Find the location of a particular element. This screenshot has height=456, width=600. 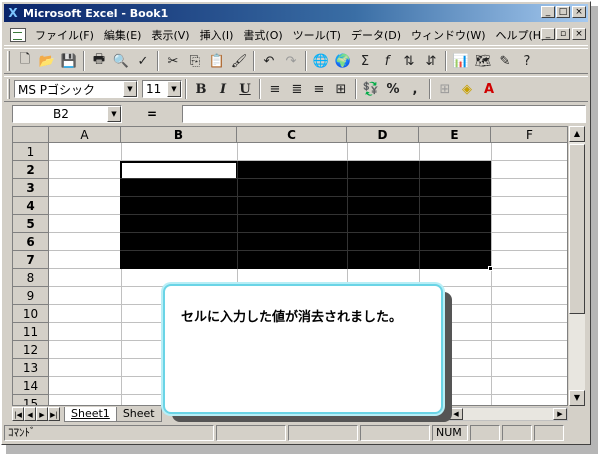

row-header-10: 10 is located at coordinates (31, 314).